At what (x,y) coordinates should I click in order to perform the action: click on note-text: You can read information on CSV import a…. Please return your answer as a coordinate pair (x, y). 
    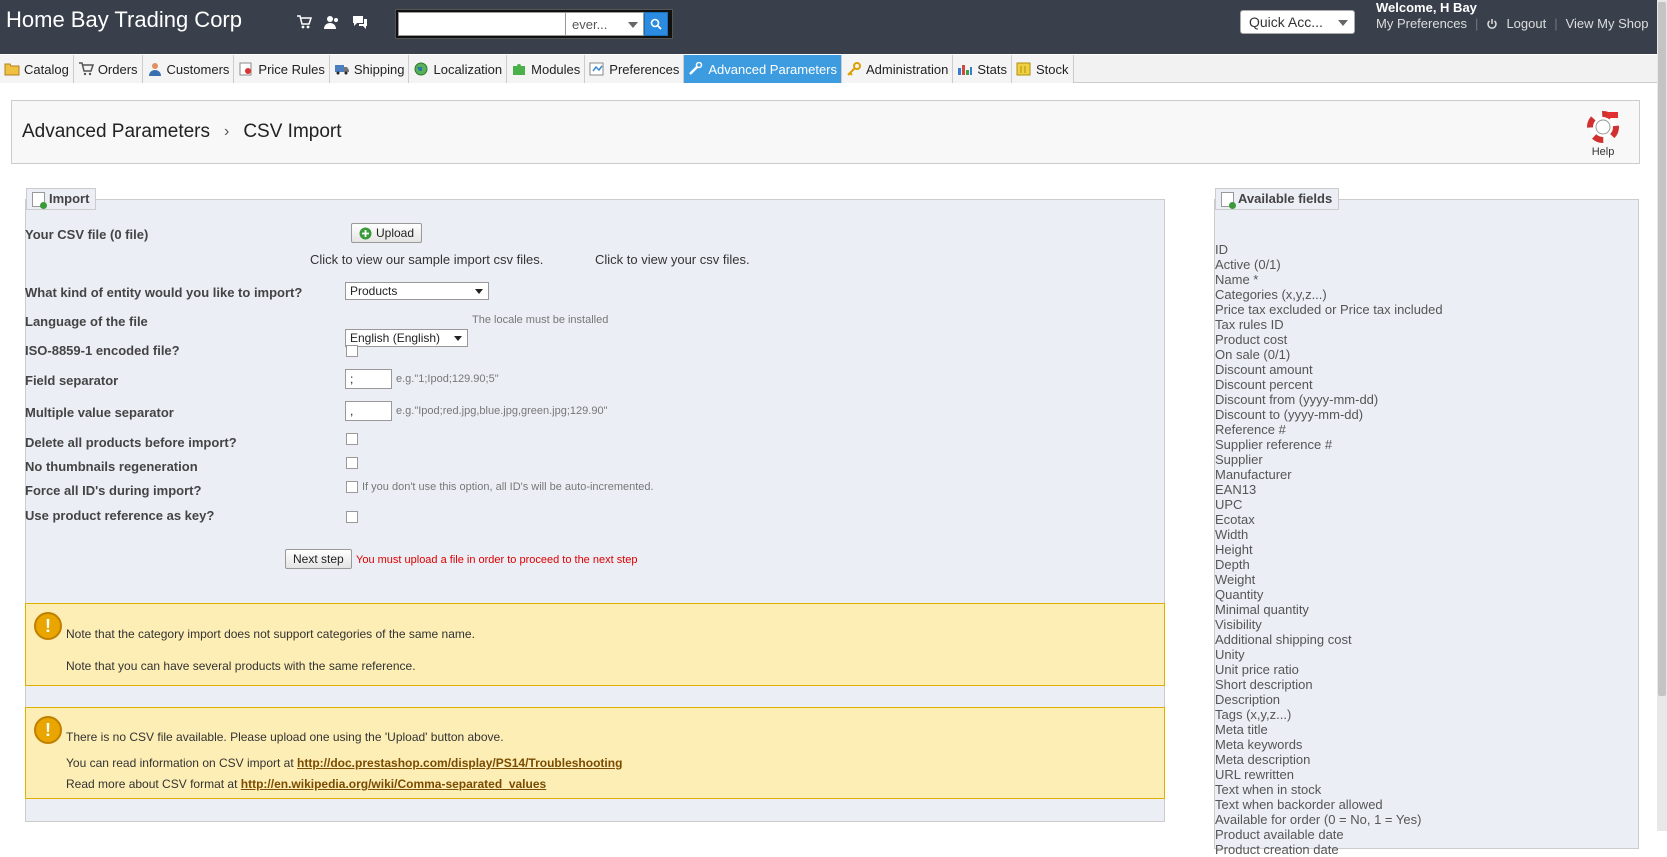
    Looking at the image, I should click on (344, 763).